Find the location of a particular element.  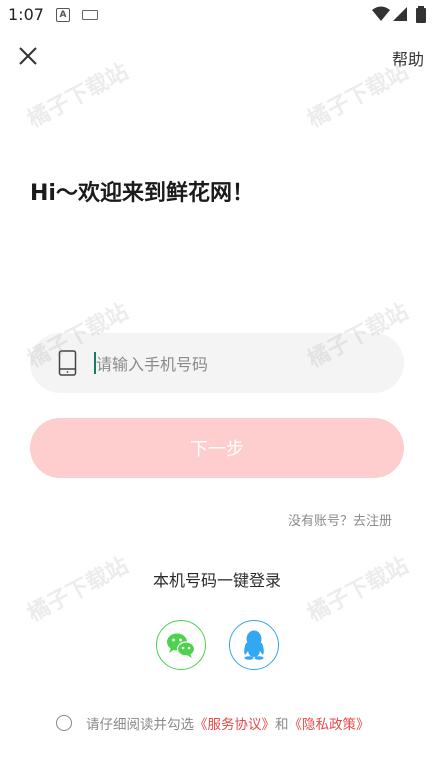

one-click-login-link: 本机号码一键登录 is located at coordinates (217, 579).